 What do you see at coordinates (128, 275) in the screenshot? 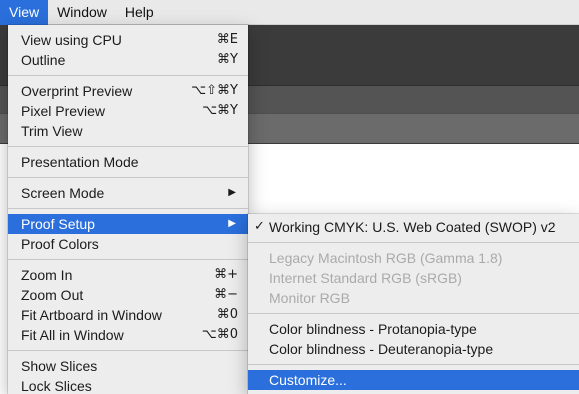
I see `menu-item-zoom-in: Zoom In ⌘+` at bounding box center [128, 275].